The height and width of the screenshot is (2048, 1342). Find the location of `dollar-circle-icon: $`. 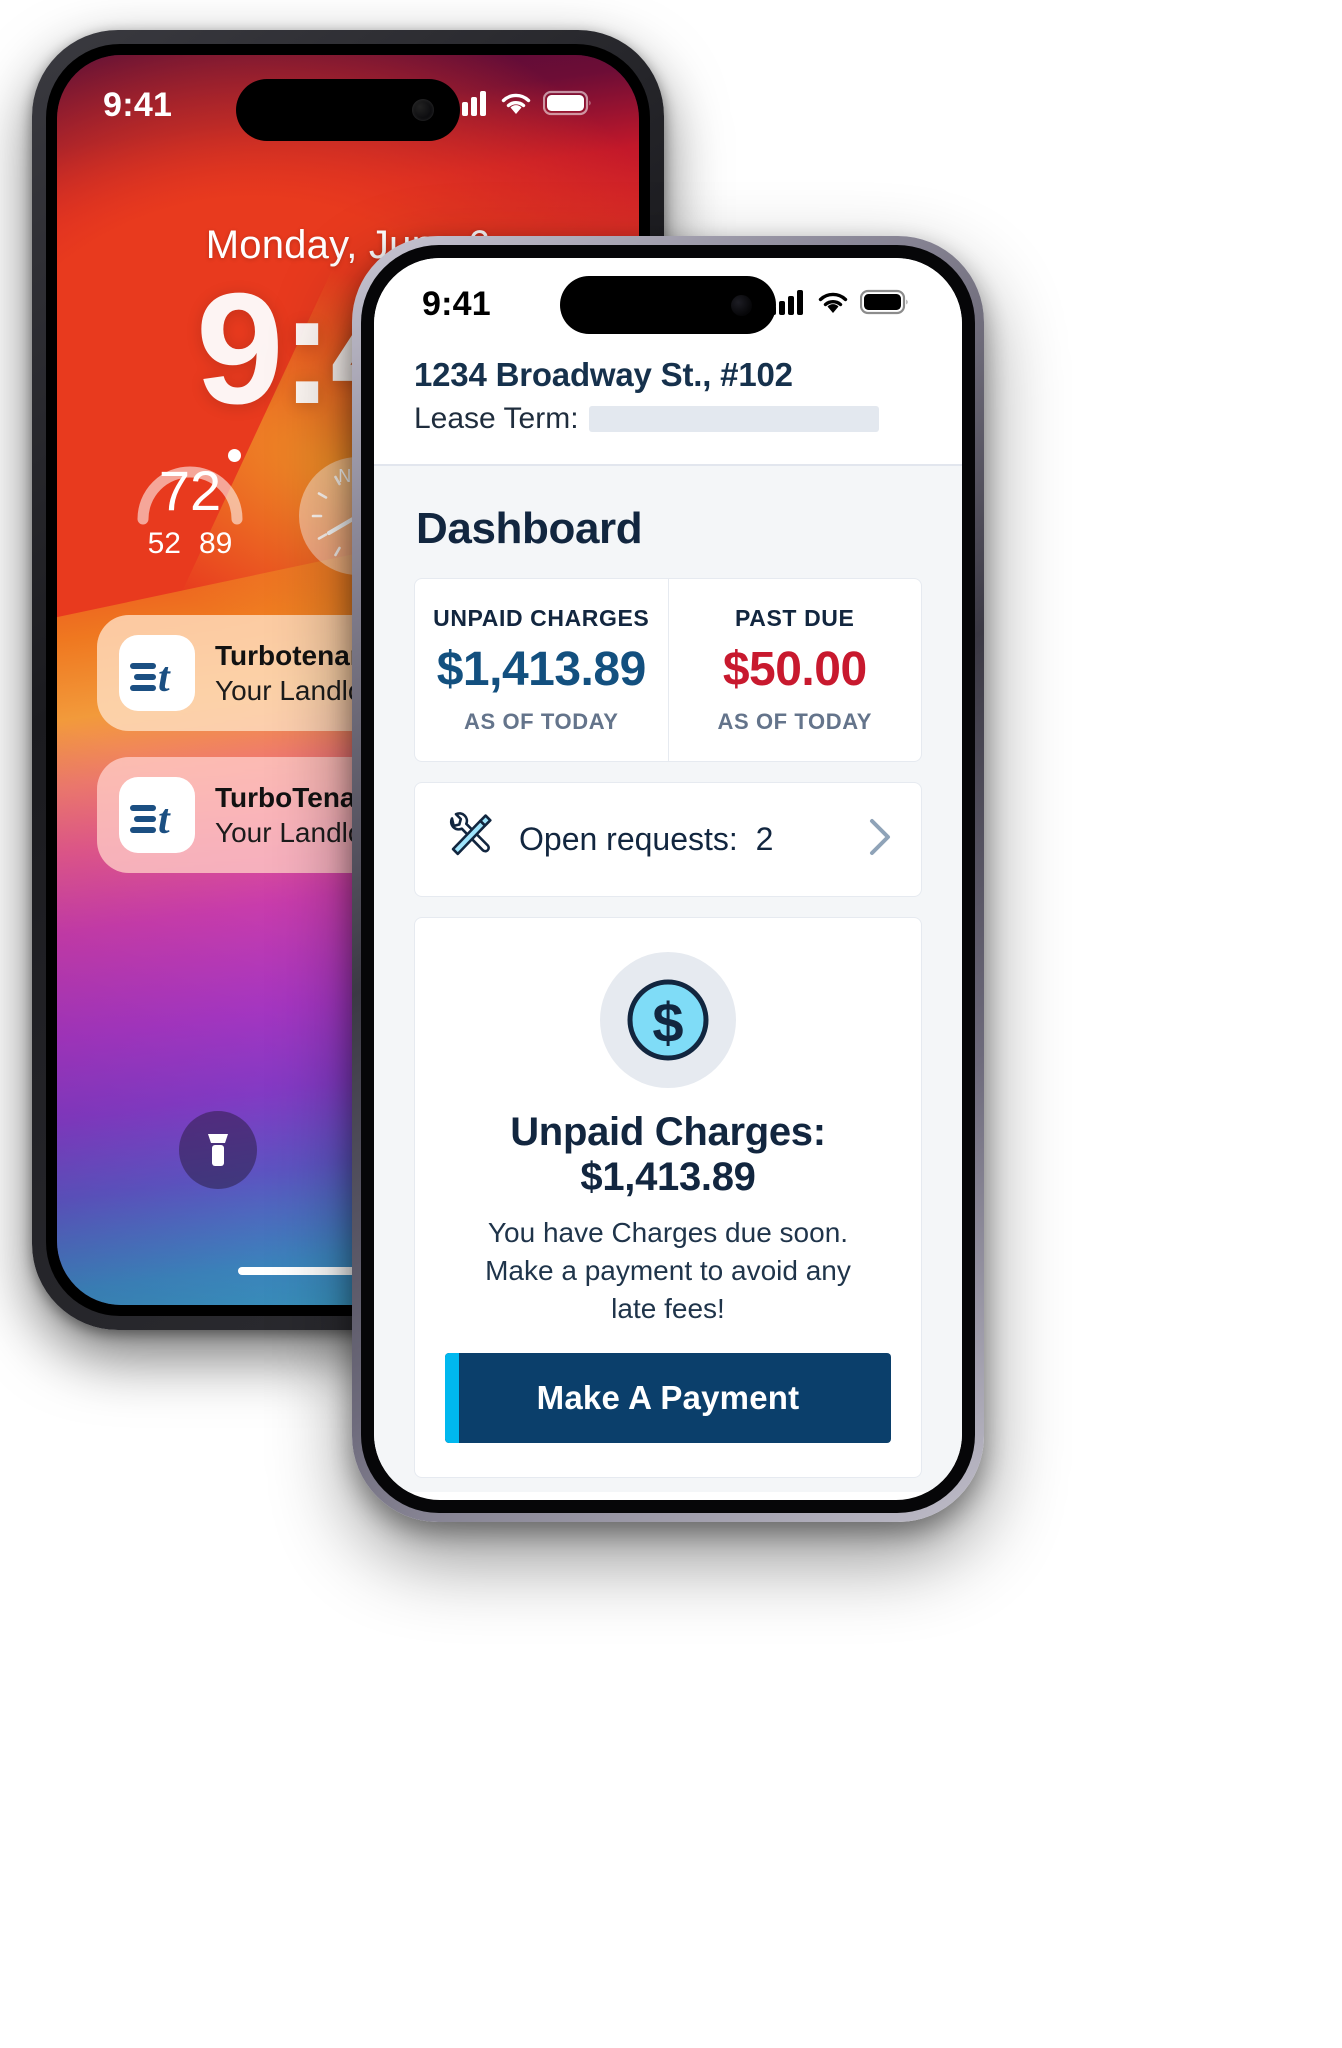

dollar-circle-icon: $ is located at coordinates (668, 1020).